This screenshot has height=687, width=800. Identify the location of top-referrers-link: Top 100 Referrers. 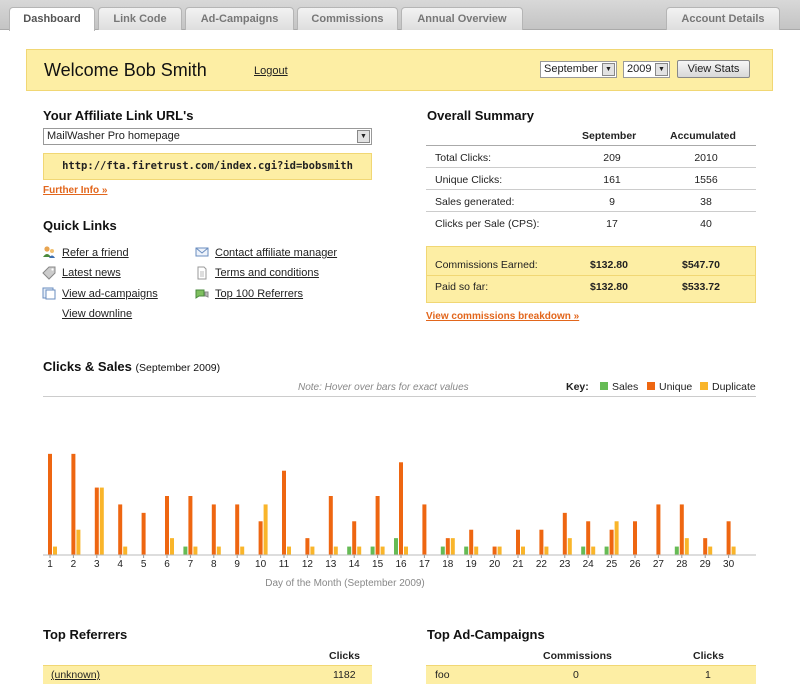
(259, 294).